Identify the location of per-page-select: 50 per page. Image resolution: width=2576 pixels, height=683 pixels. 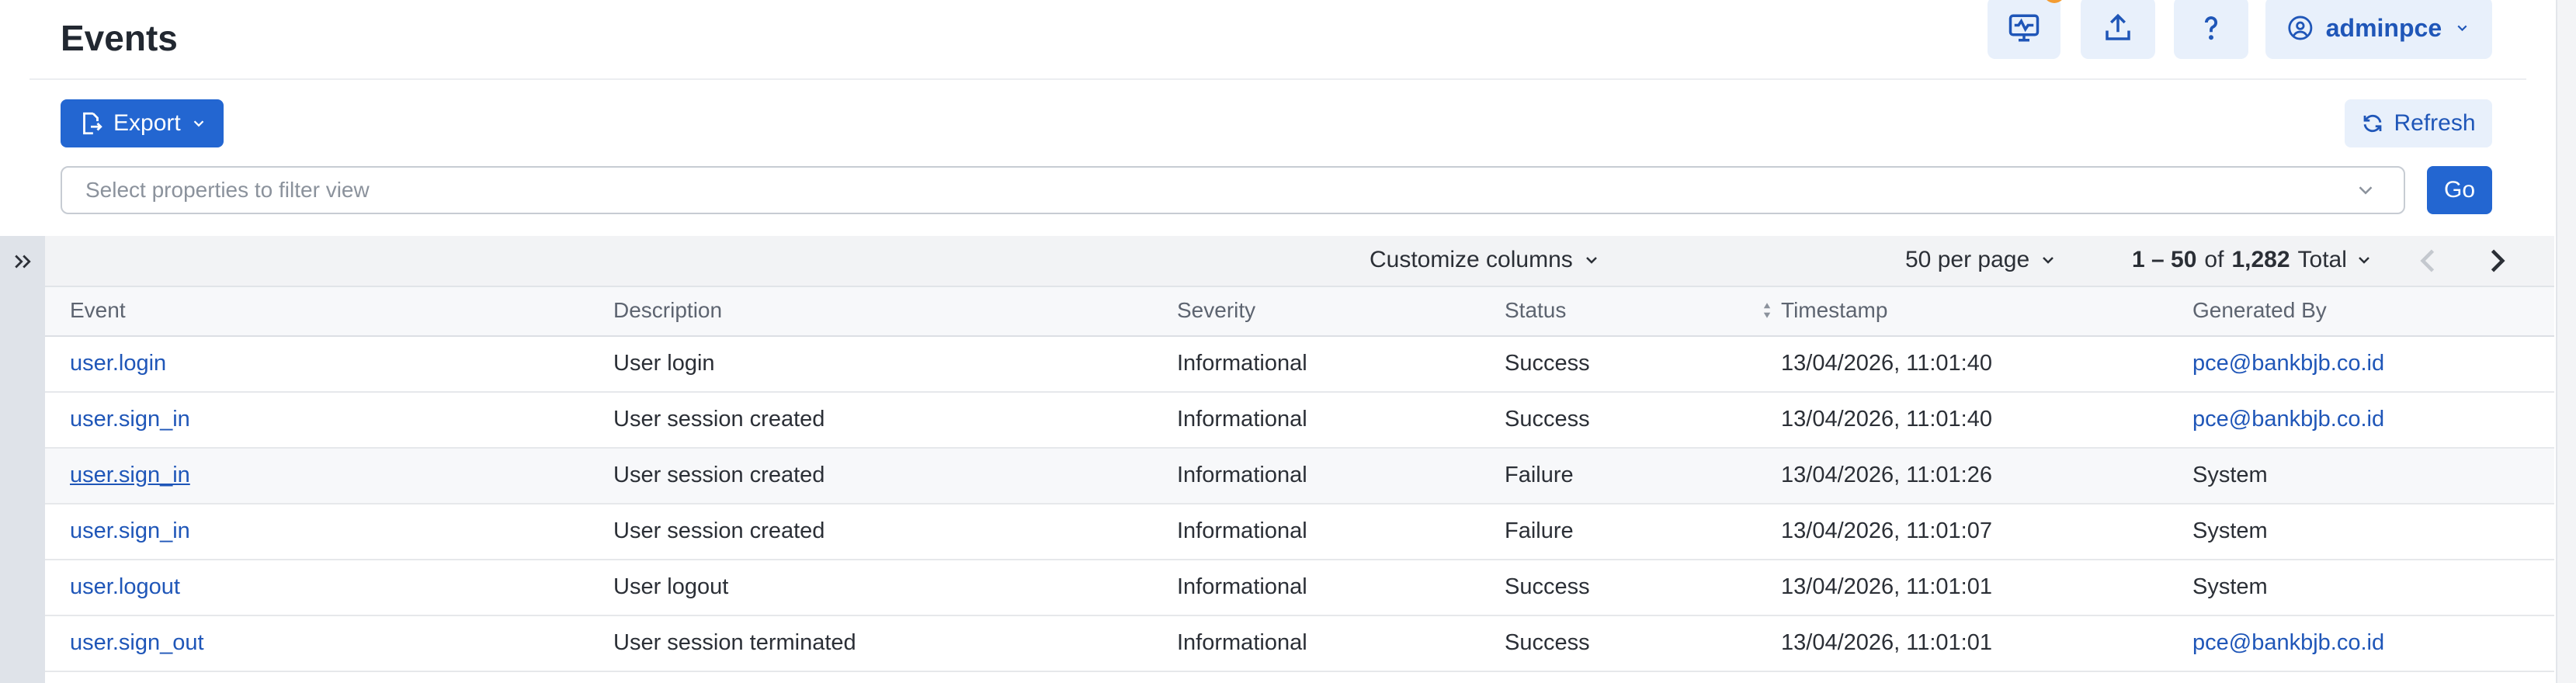
(1981, 260).